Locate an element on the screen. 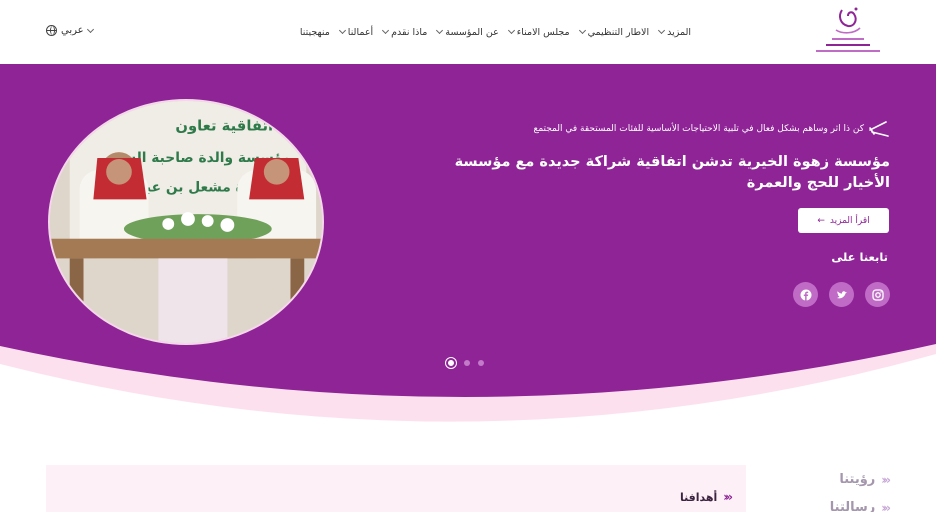 This screenshot has width=936, height=512. read-more-button: اقرأ المزيد ← is located at coordinates (843, 220).